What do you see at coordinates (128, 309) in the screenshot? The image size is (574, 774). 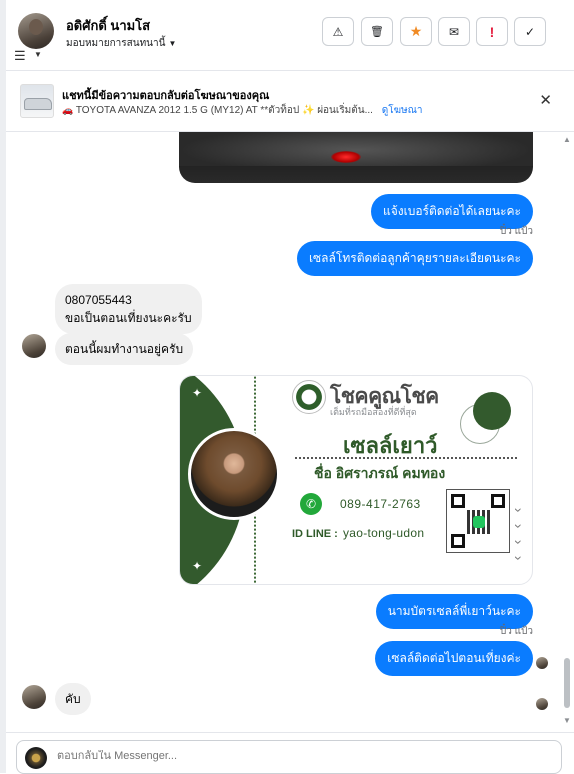 I see `message-bubble-incoming: 0807055443 ขอเป็นตอนเที่ยงนะคะรับ` at bounding box center [128, 309].